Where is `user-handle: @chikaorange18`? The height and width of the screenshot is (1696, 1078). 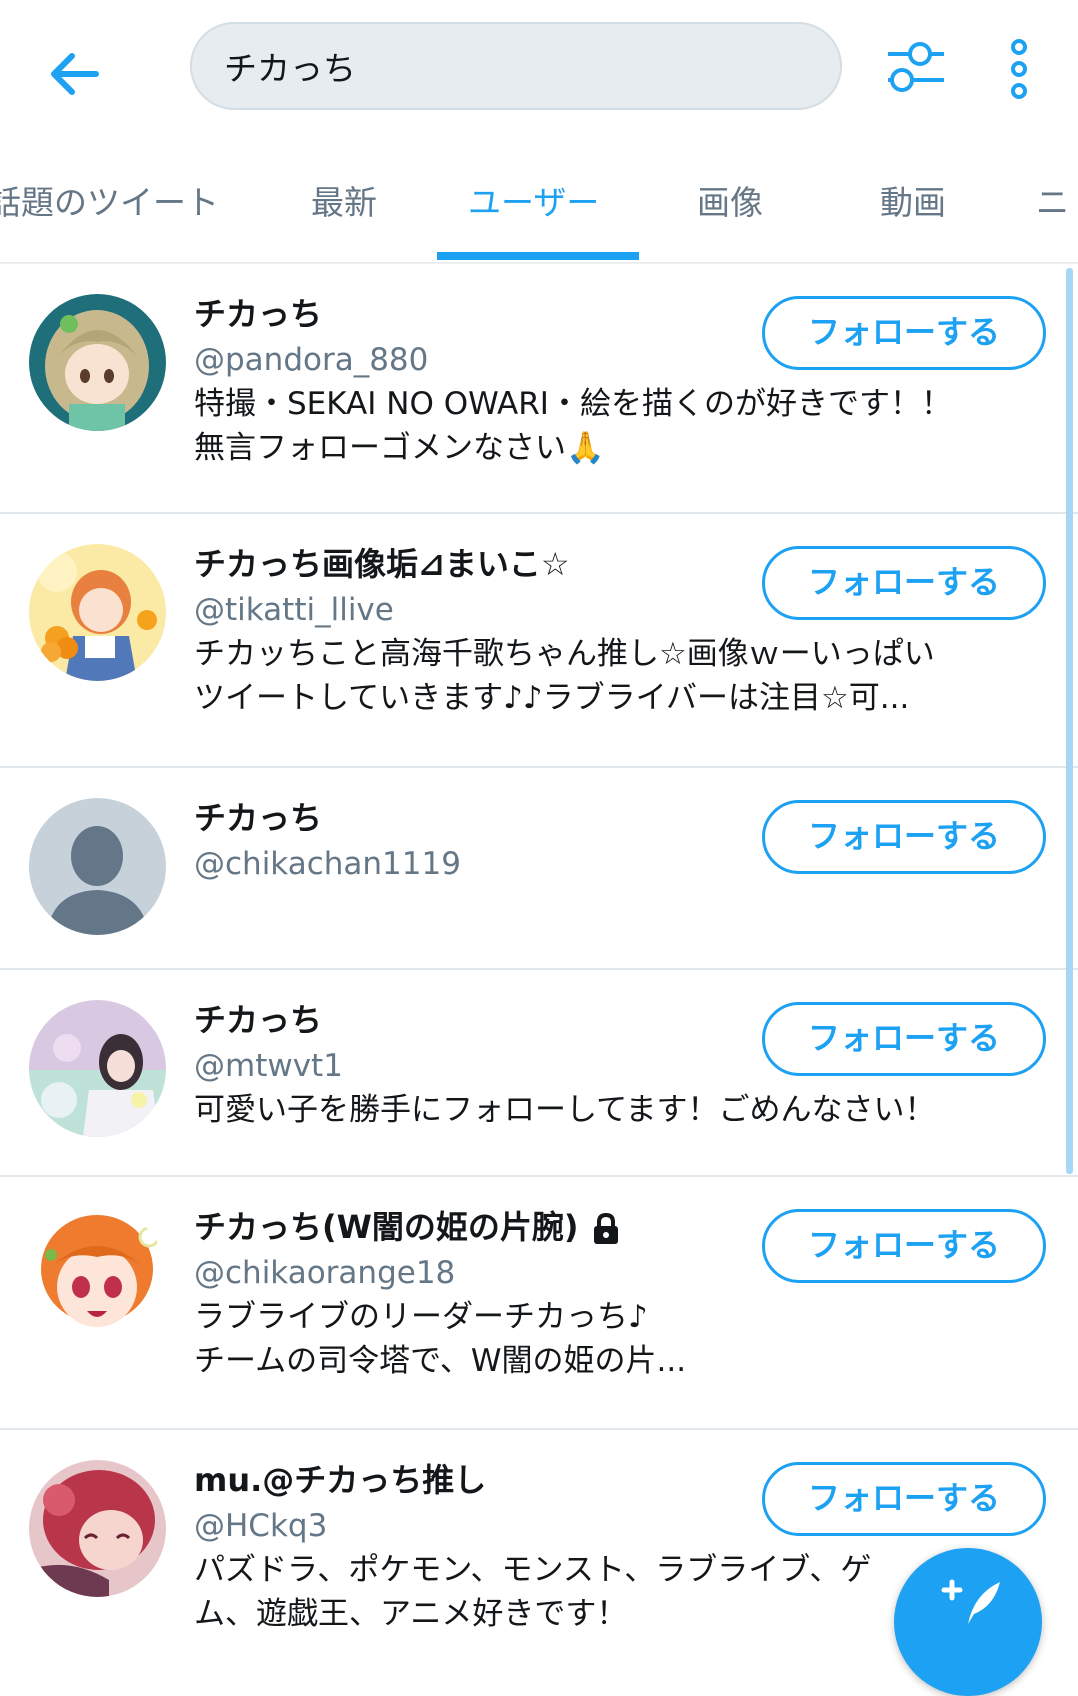 user-handle: @chikaorange18 is located at coordinates (325, 1273).